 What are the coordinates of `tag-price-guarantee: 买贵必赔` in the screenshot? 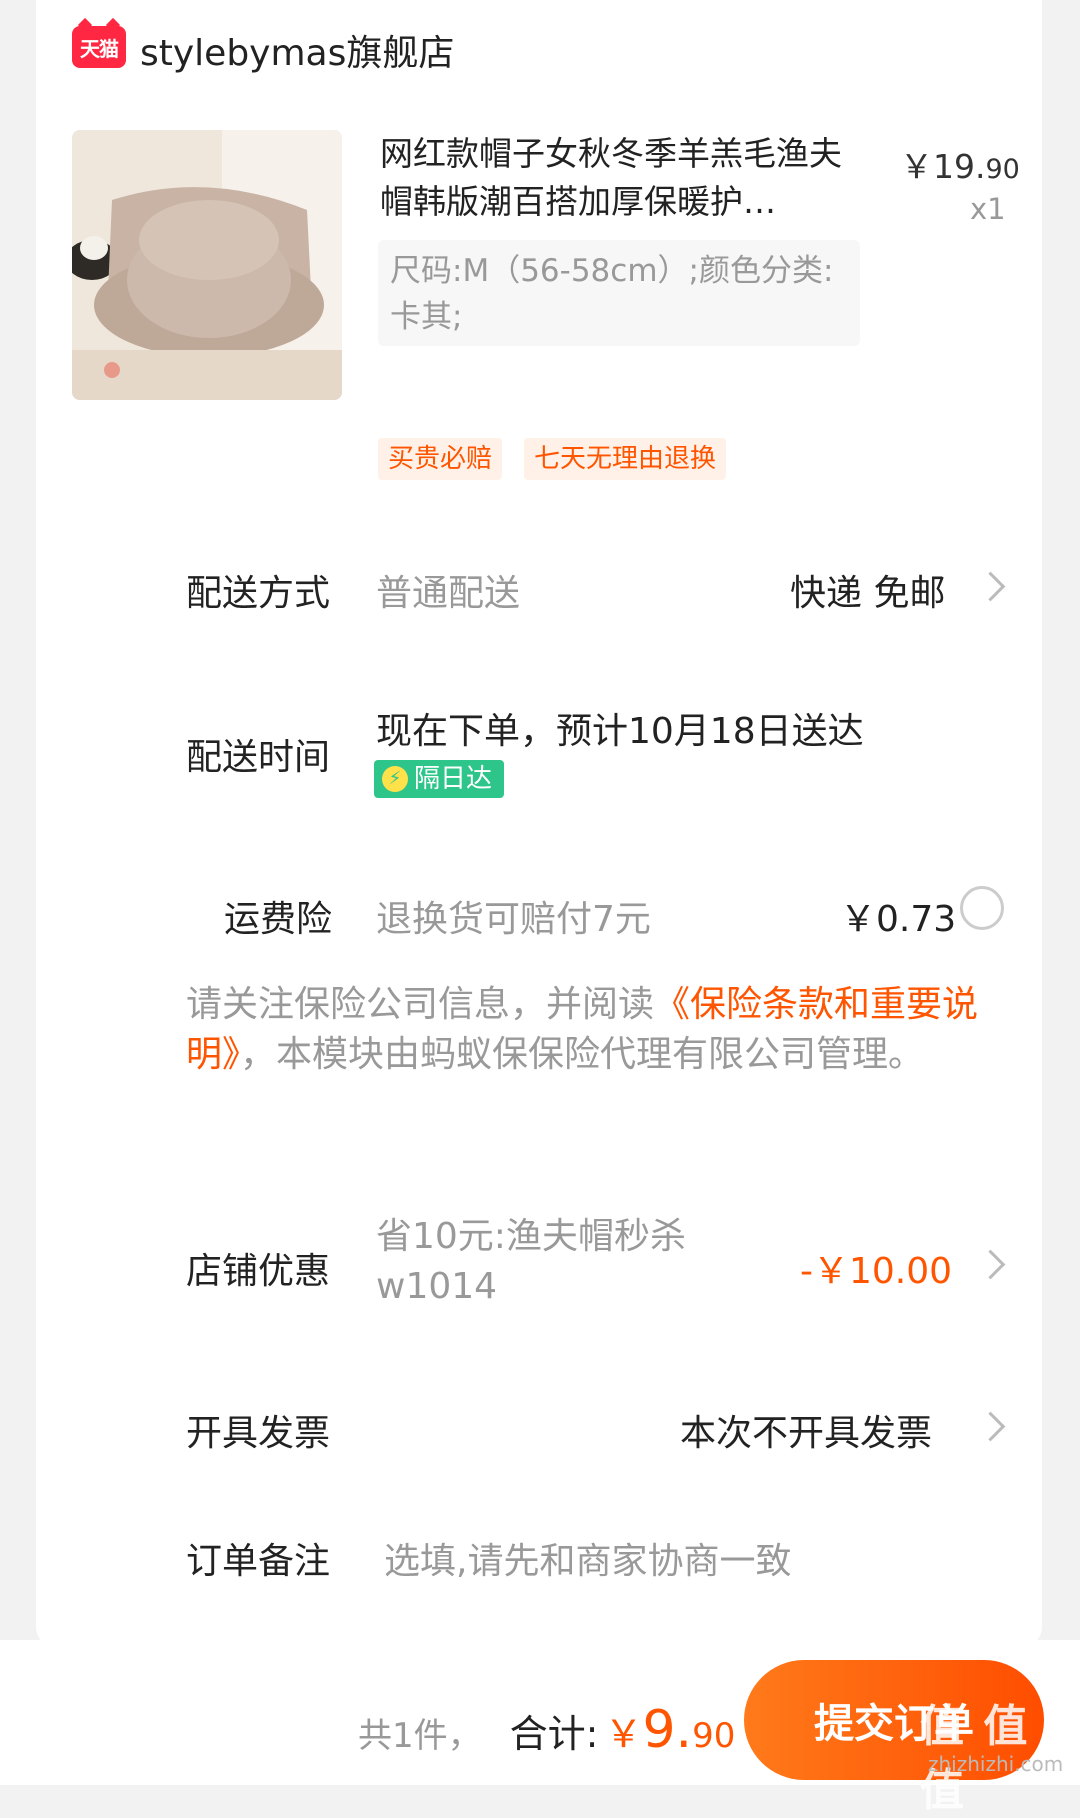 It's located at (440, 459).